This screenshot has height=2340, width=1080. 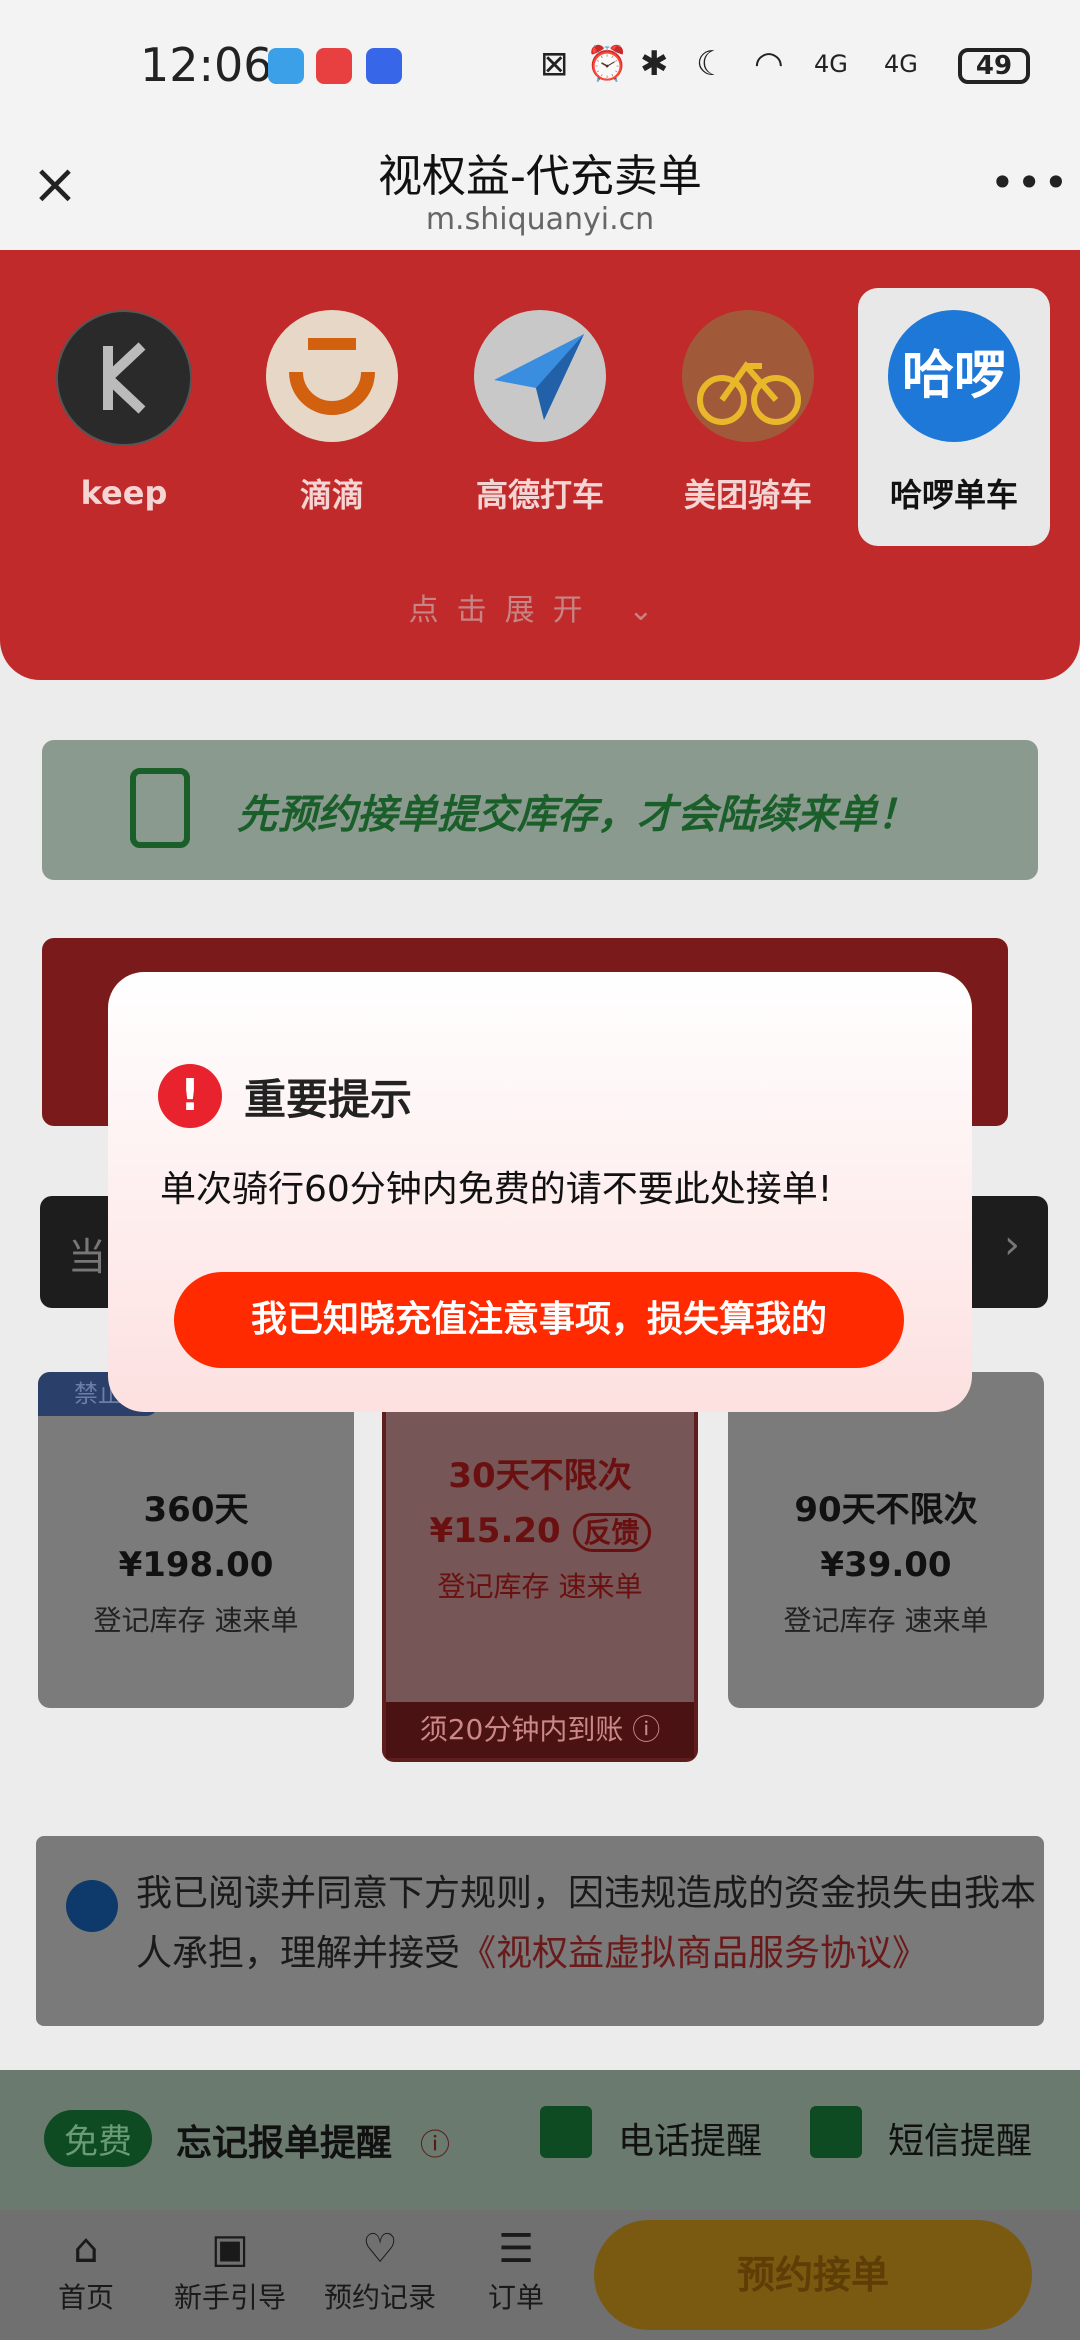 I want to click on message-notification-icon, so click(x=384, y=66).